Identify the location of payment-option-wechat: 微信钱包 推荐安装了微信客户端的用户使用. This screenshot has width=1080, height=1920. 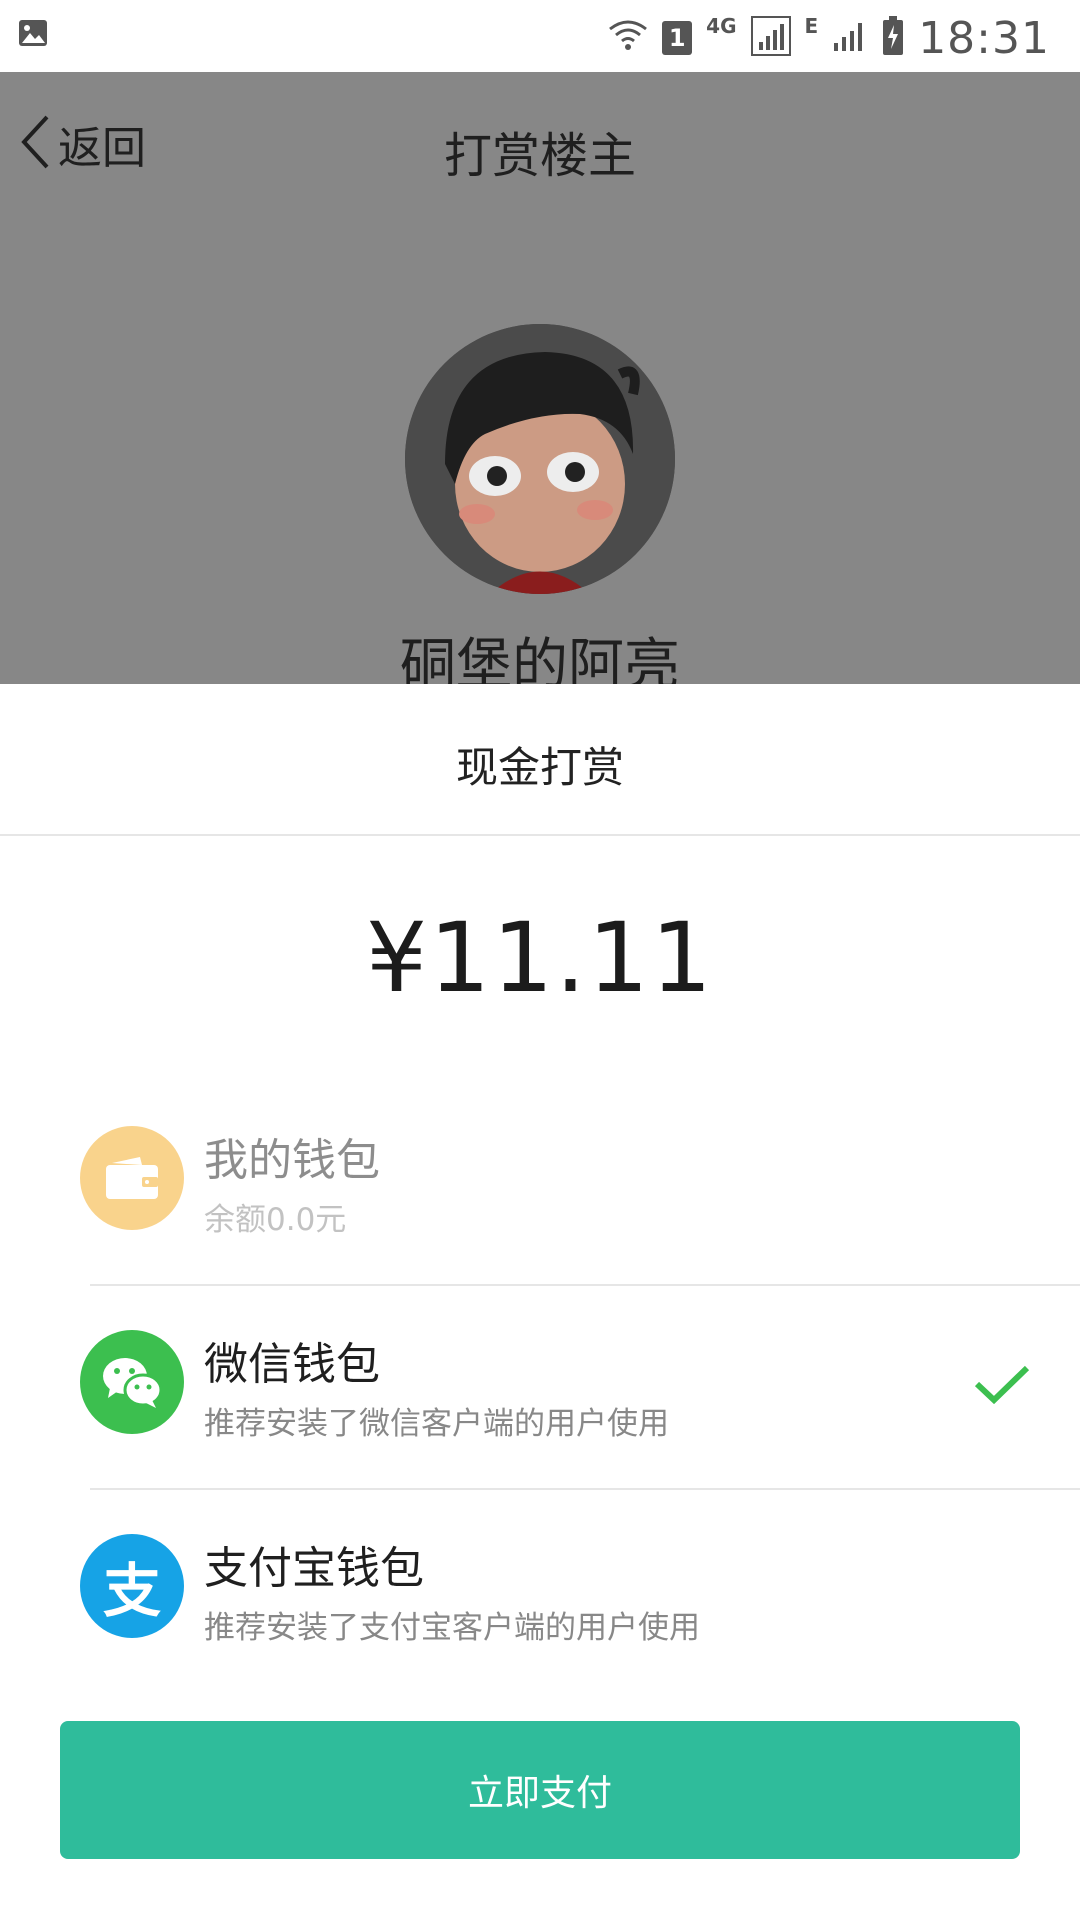
(540, 1388).